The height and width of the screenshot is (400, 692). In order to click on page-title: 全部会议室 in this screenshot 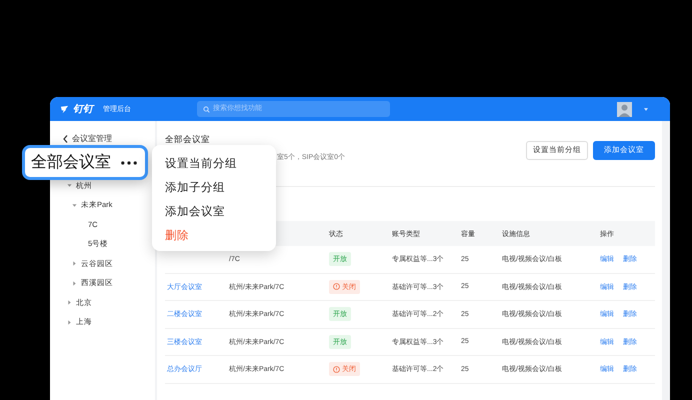, I will do `click(188, 140)`.